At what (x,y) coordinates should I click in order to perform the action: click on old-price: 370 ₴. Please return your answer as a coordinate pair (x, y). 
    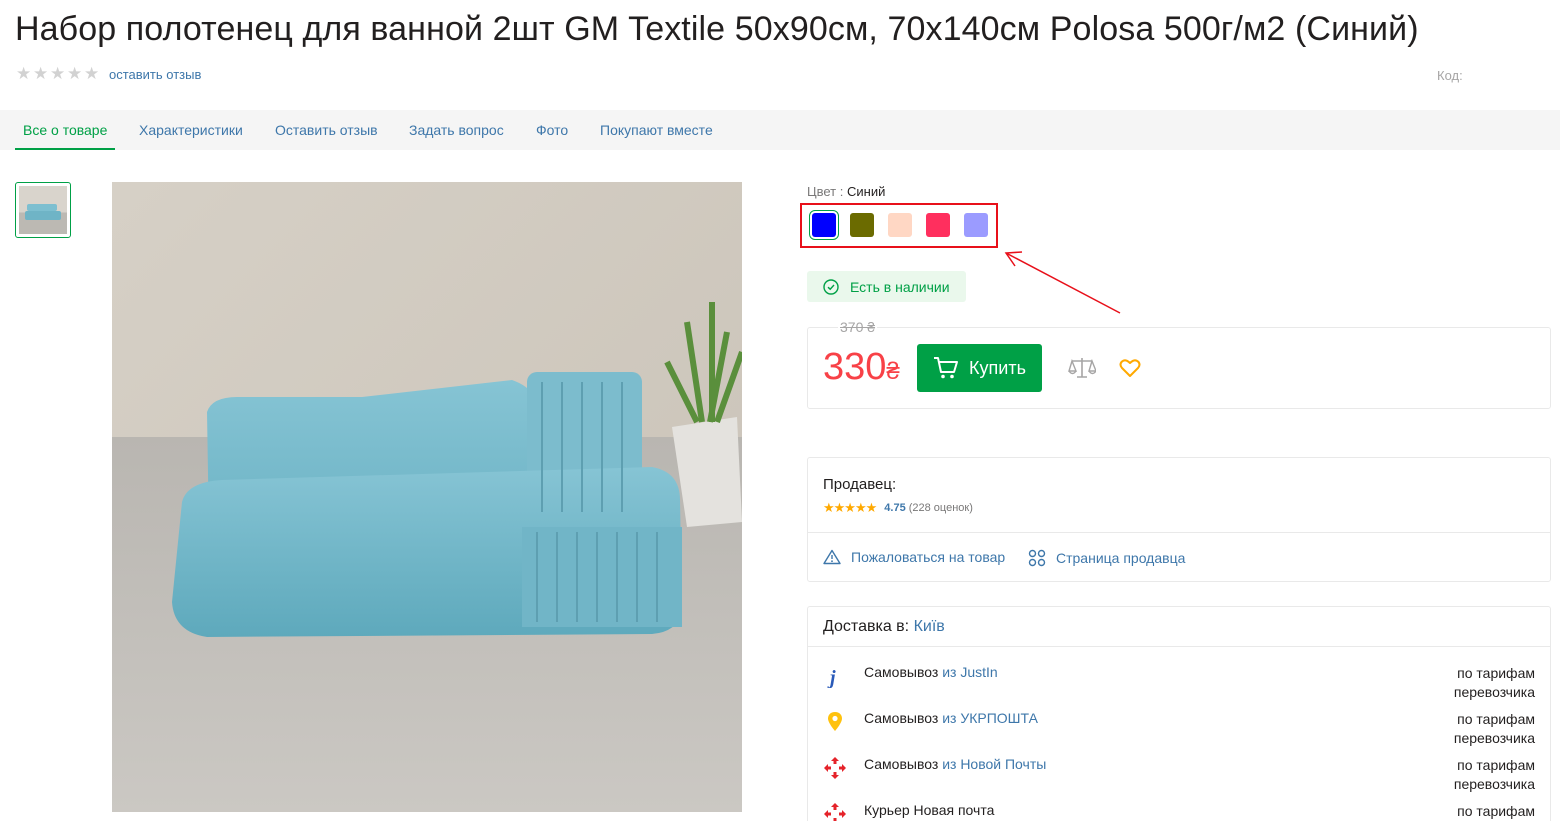
    Looking at the image, I should click on (858, 327).